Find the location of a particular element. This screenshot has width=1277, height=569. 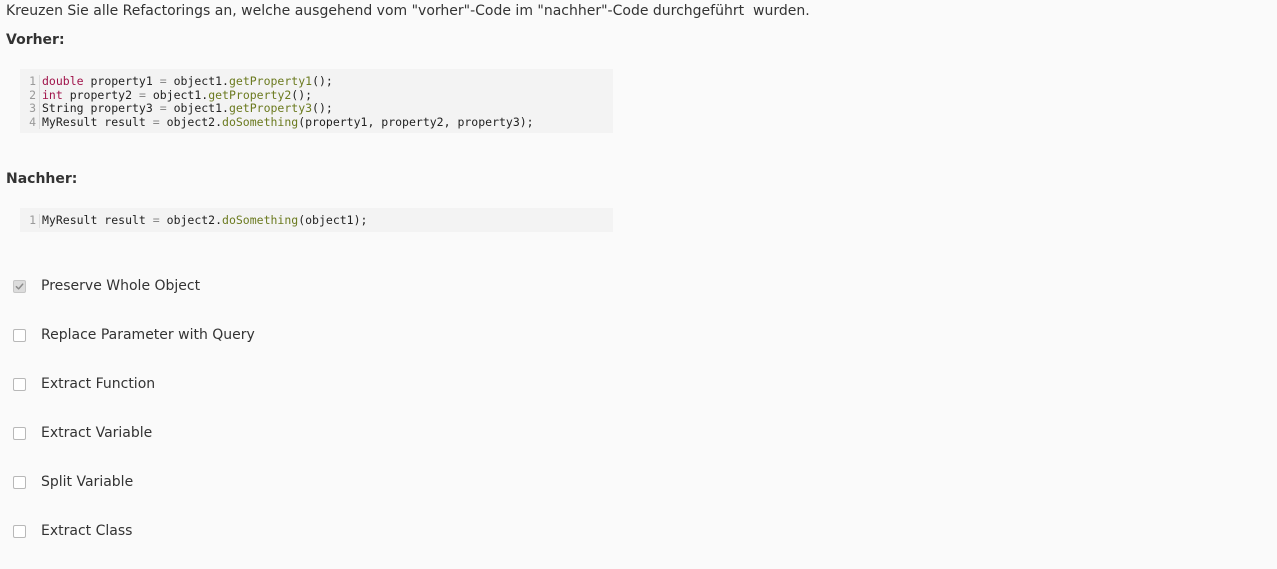

option-label: Preserve Whole Object is located at coordinates (121, 286).